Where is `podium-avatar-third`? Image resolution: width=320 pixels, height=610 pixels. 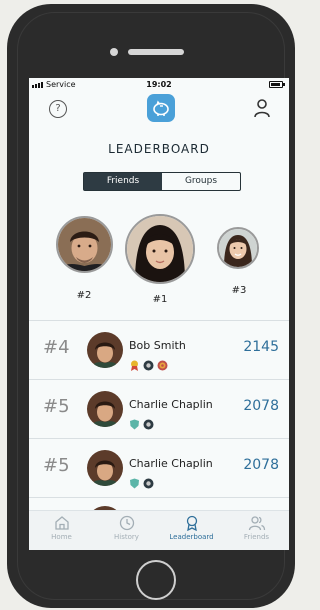
podium-avatar-third is located at coordinates (238, 248).